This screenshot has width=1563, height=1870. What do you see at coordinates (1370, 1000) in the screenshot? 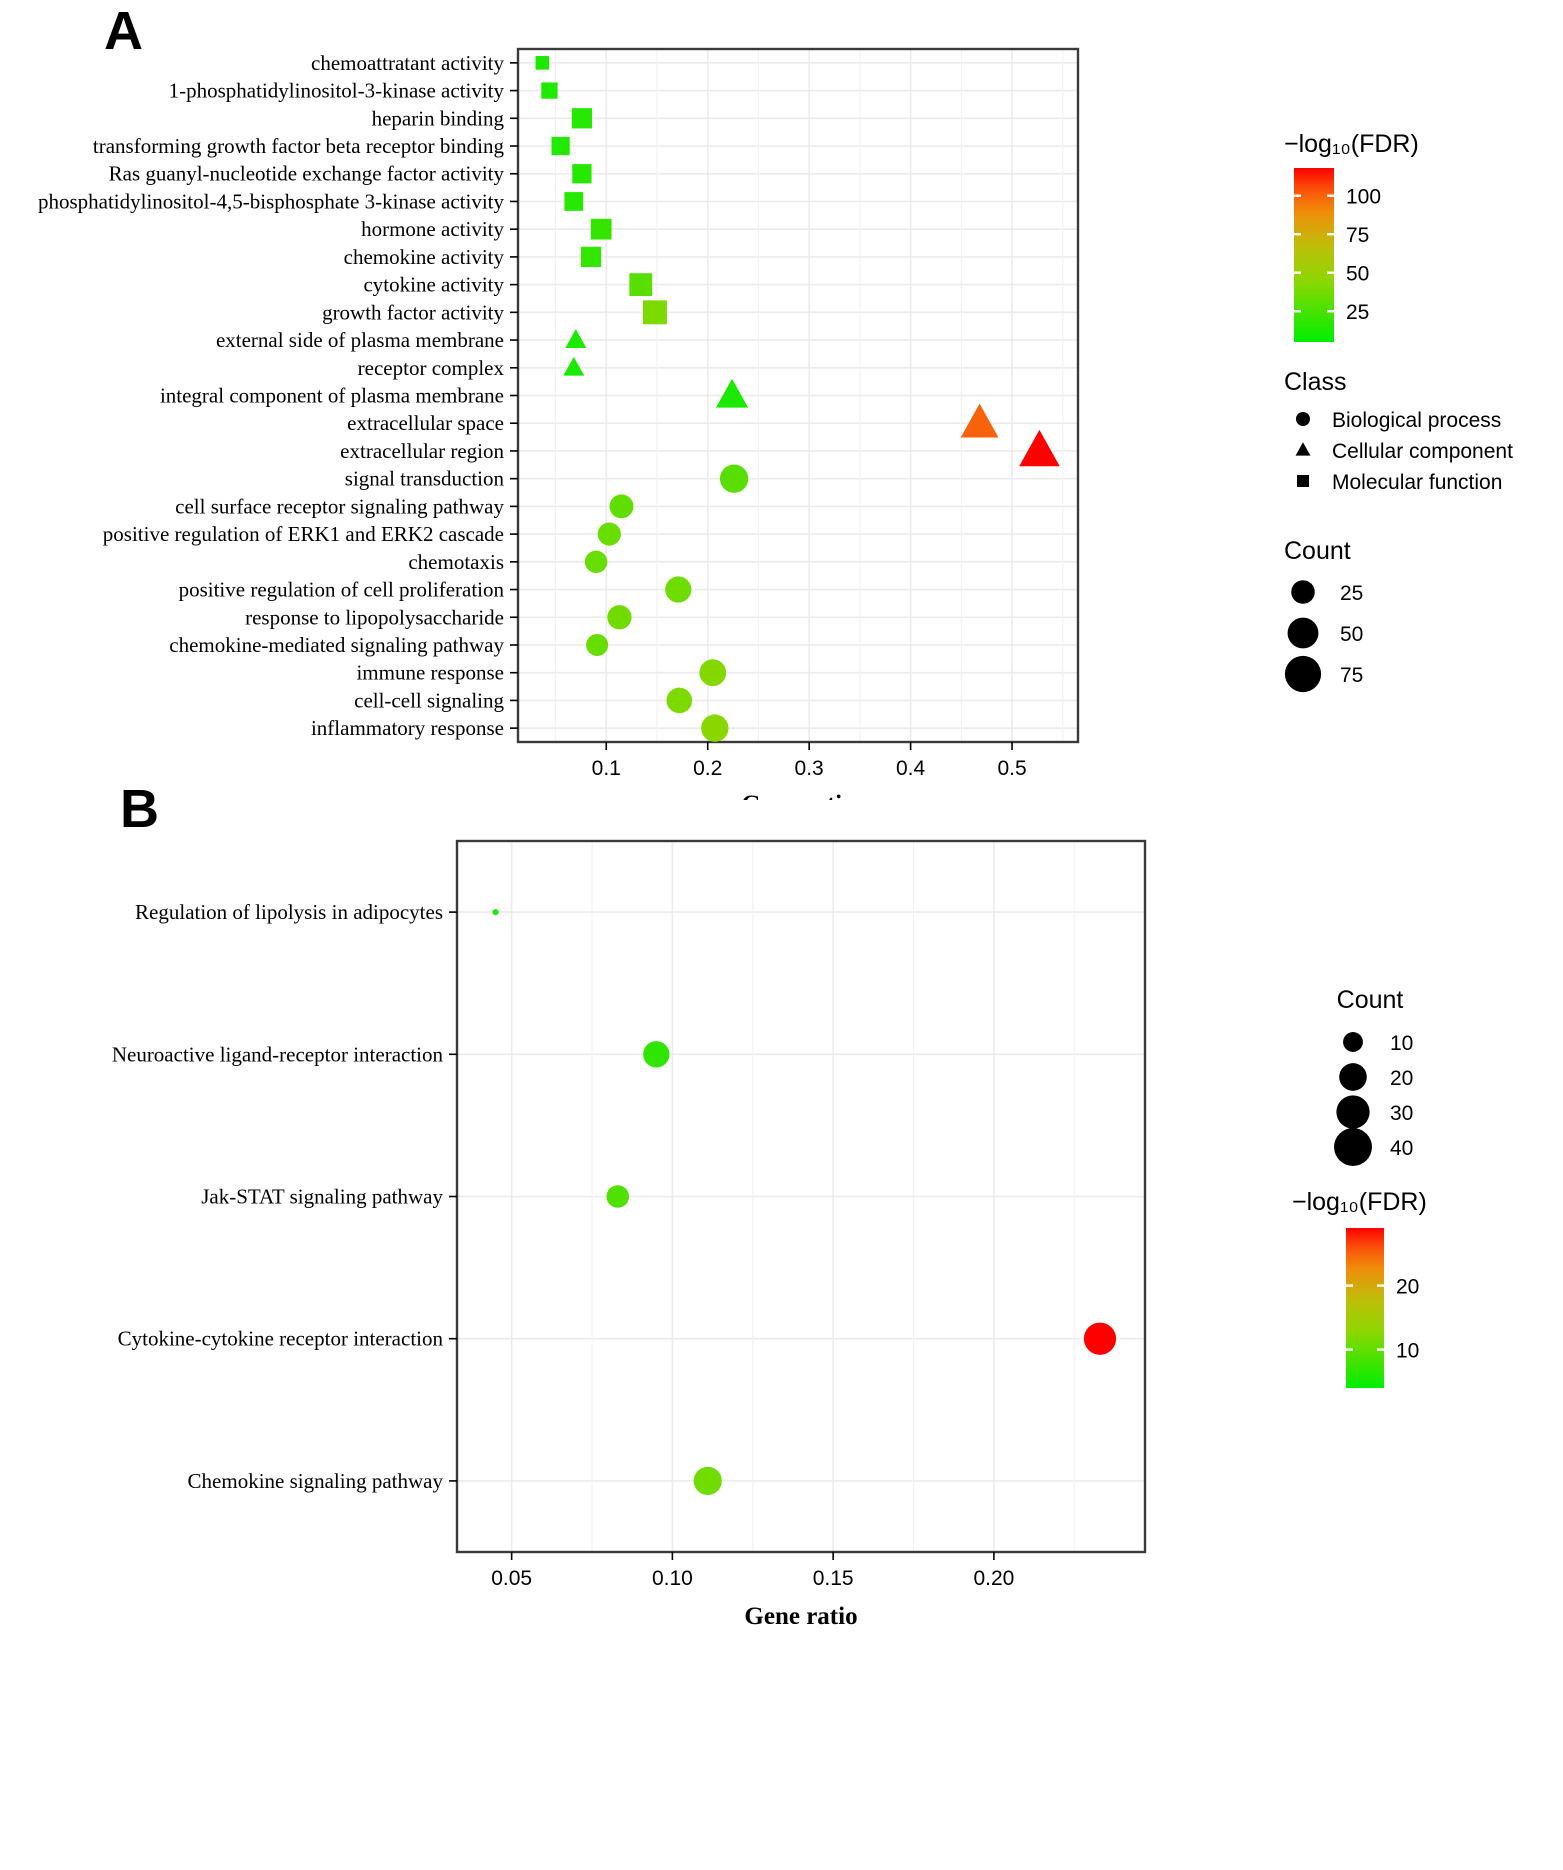
I see `panel-b-count-legend-title: Count` at bounding box center [1370, 1000].